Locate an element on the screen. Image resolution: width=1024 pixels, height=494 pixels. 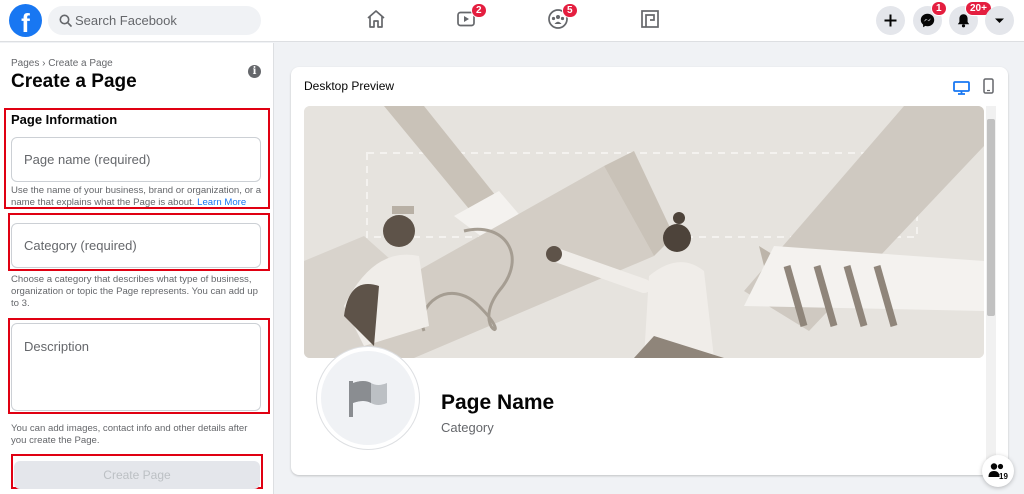
contacts-count-badge: 19 is located at coordinates (1003, 476).